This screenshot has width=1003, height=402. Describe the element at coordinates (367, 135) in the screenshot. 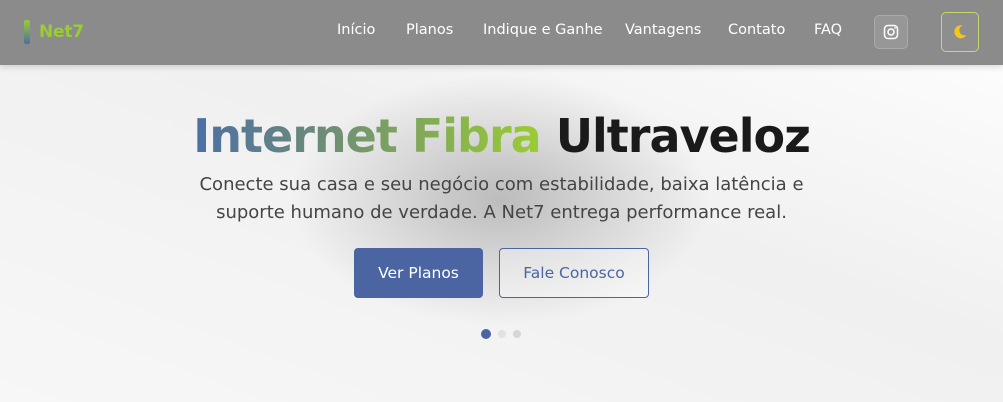

I see `hero-title-highlight: Internet Fibra` at that location.